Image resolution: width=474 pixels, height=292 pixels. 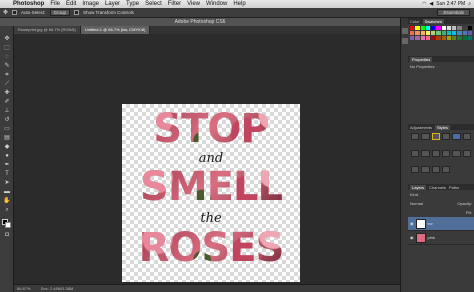 I want to click on auto-select-dropdown: Group, so click(x=60, y=12).